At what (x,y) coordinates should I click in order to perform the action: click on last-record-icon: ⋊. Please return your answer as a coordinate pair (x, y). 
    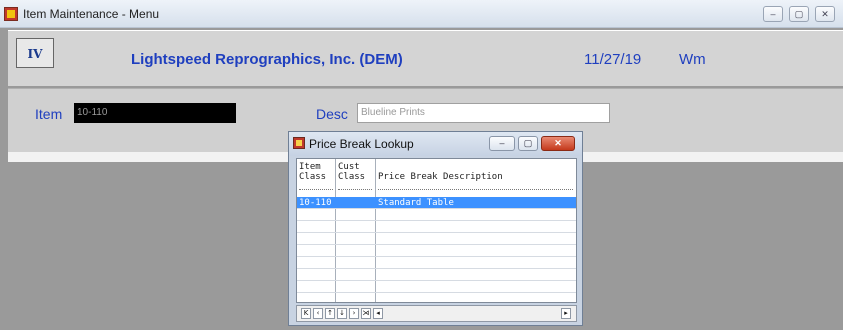
    Looking at the image, I should click on (366, 313).